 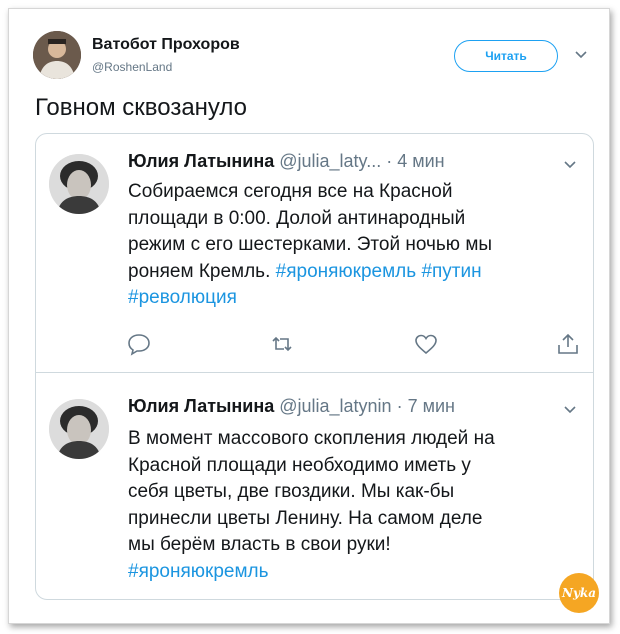 What do you see at coordinates (506, 56) in the screenshot?
I see `follow-button: Читать` at bounding box center [506, 56].